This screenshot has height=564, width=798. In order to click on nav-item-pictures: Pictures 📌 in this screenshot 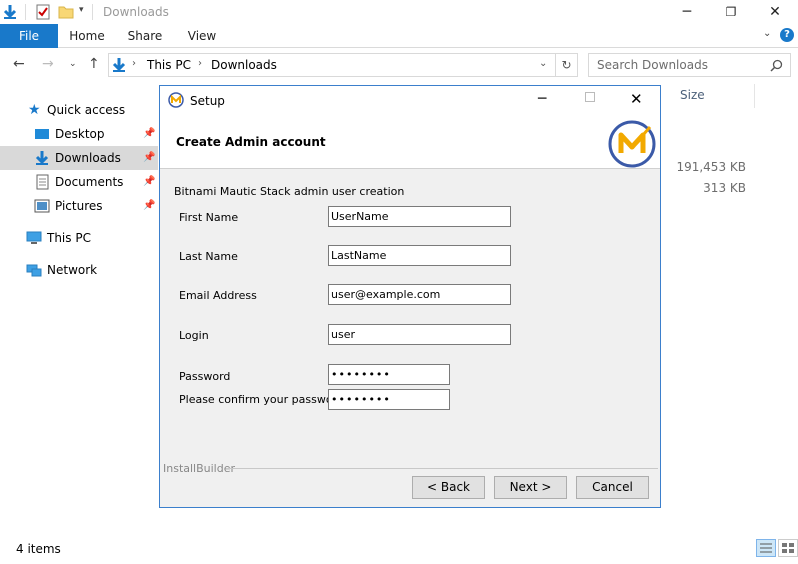, I will do `click(79, 206)`.